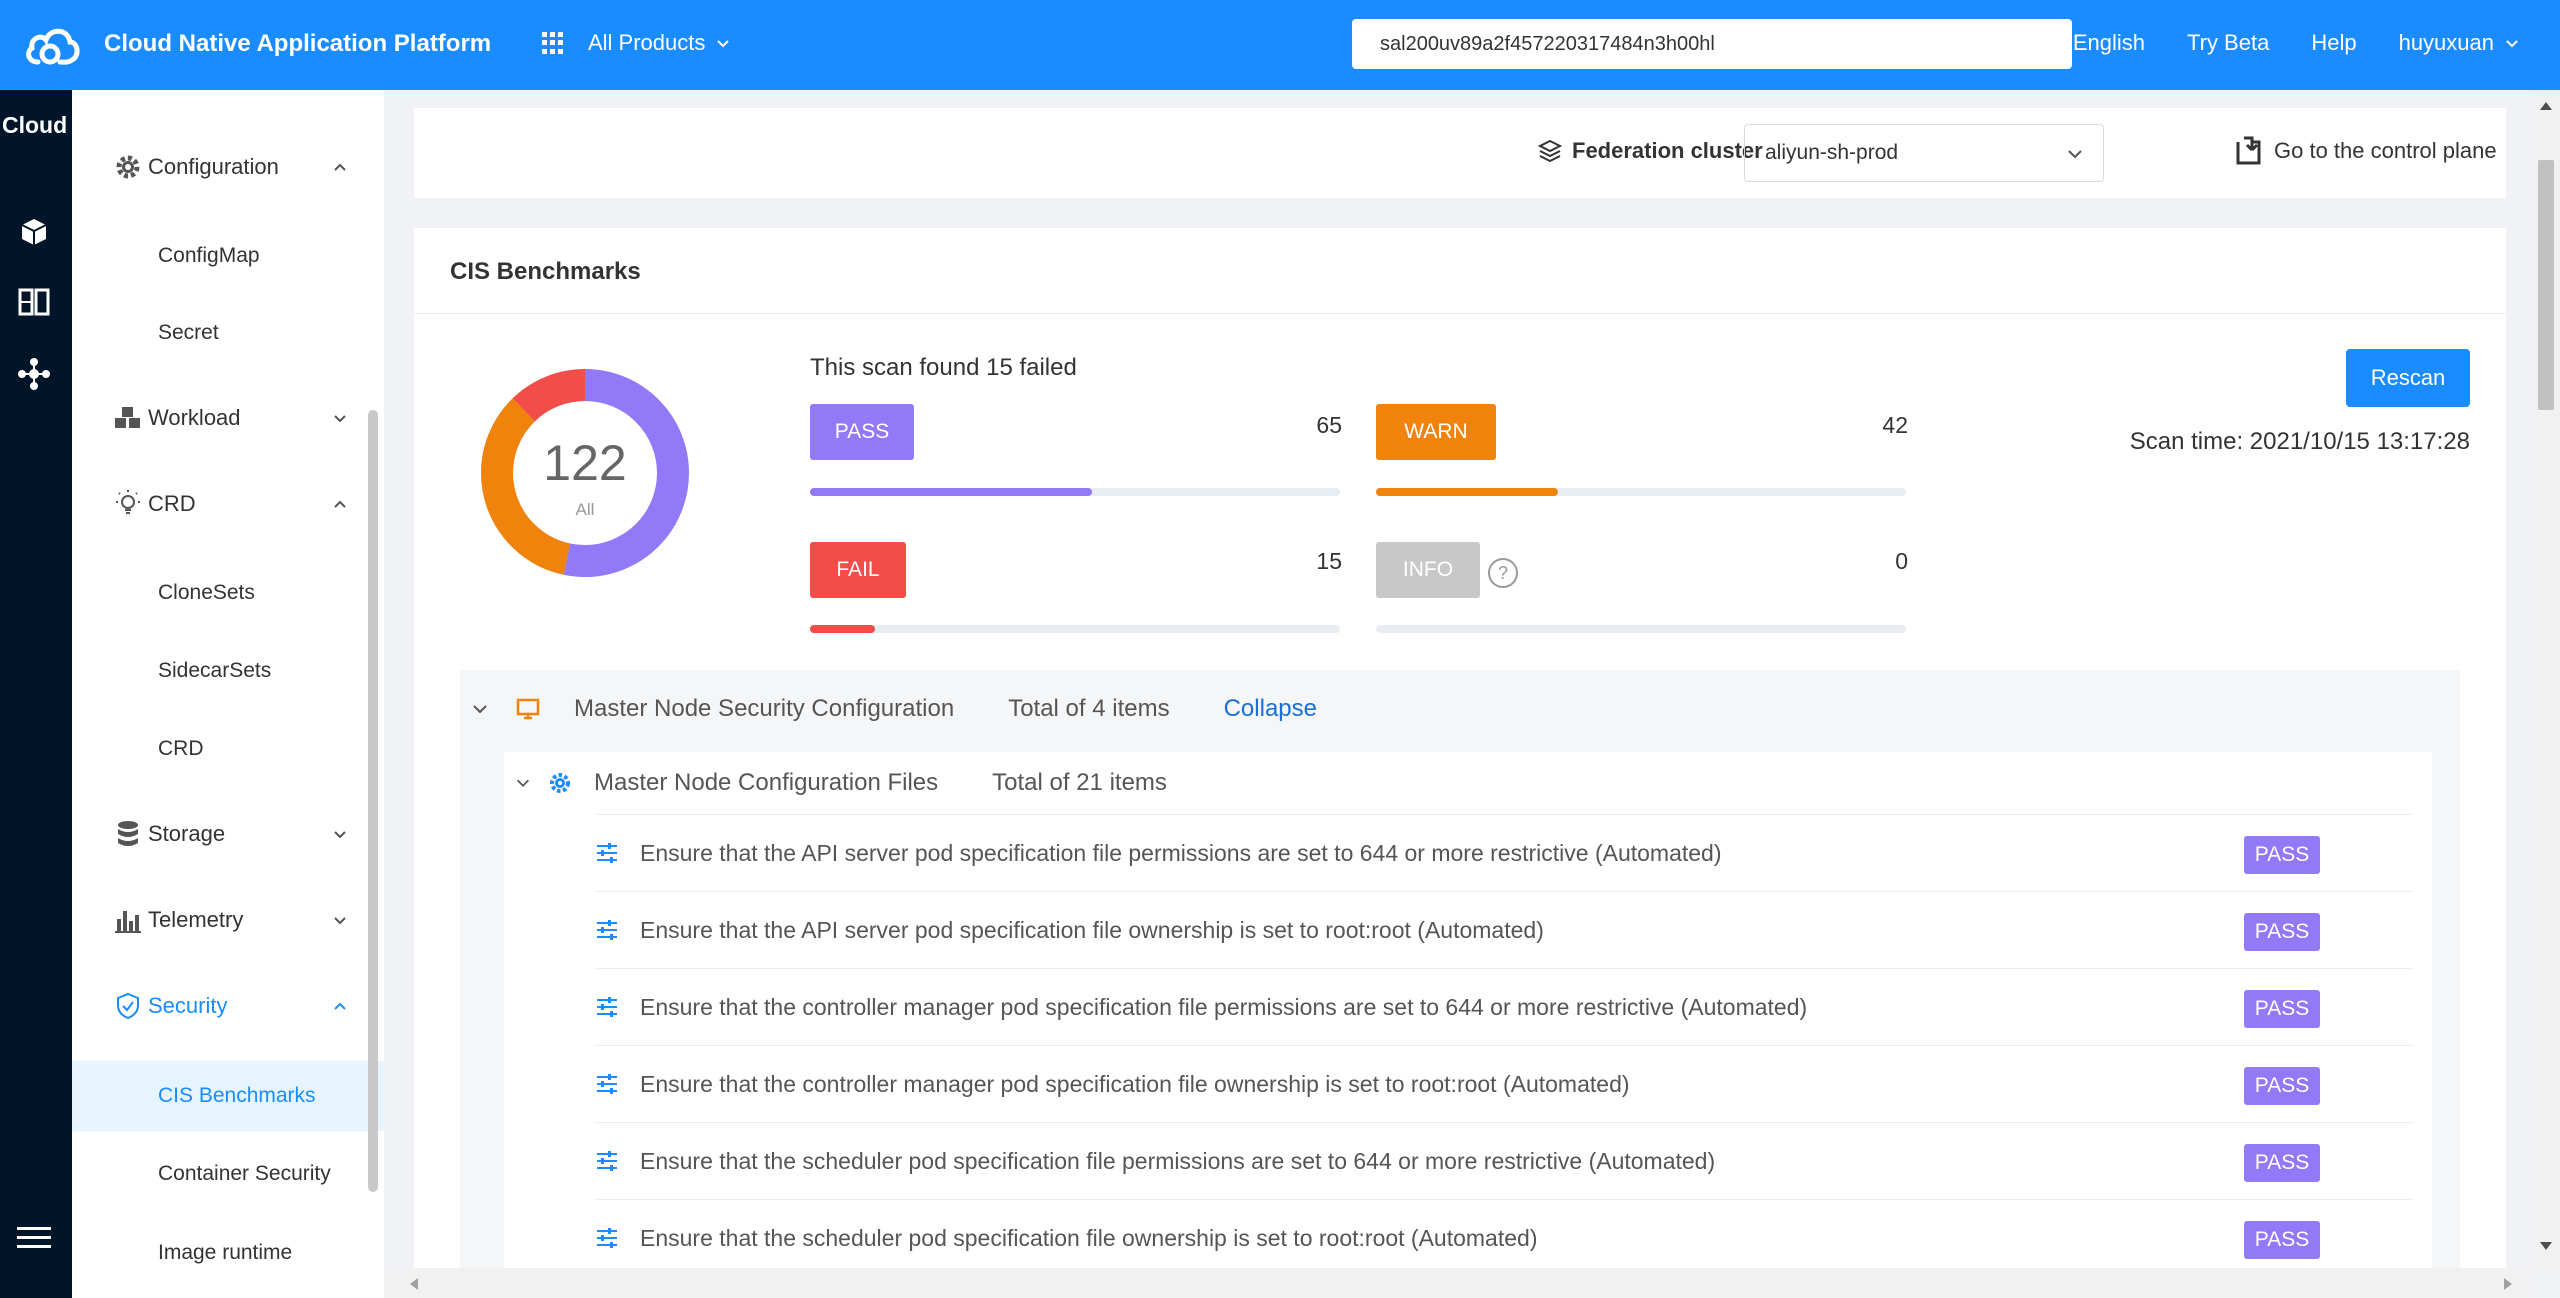 The image size is (2560, 1298). Describe the element at coordinates (2299, 441) in the screenshot. I see `scan-time: Scan time: 2021/10/15 13:17:28` at that location.